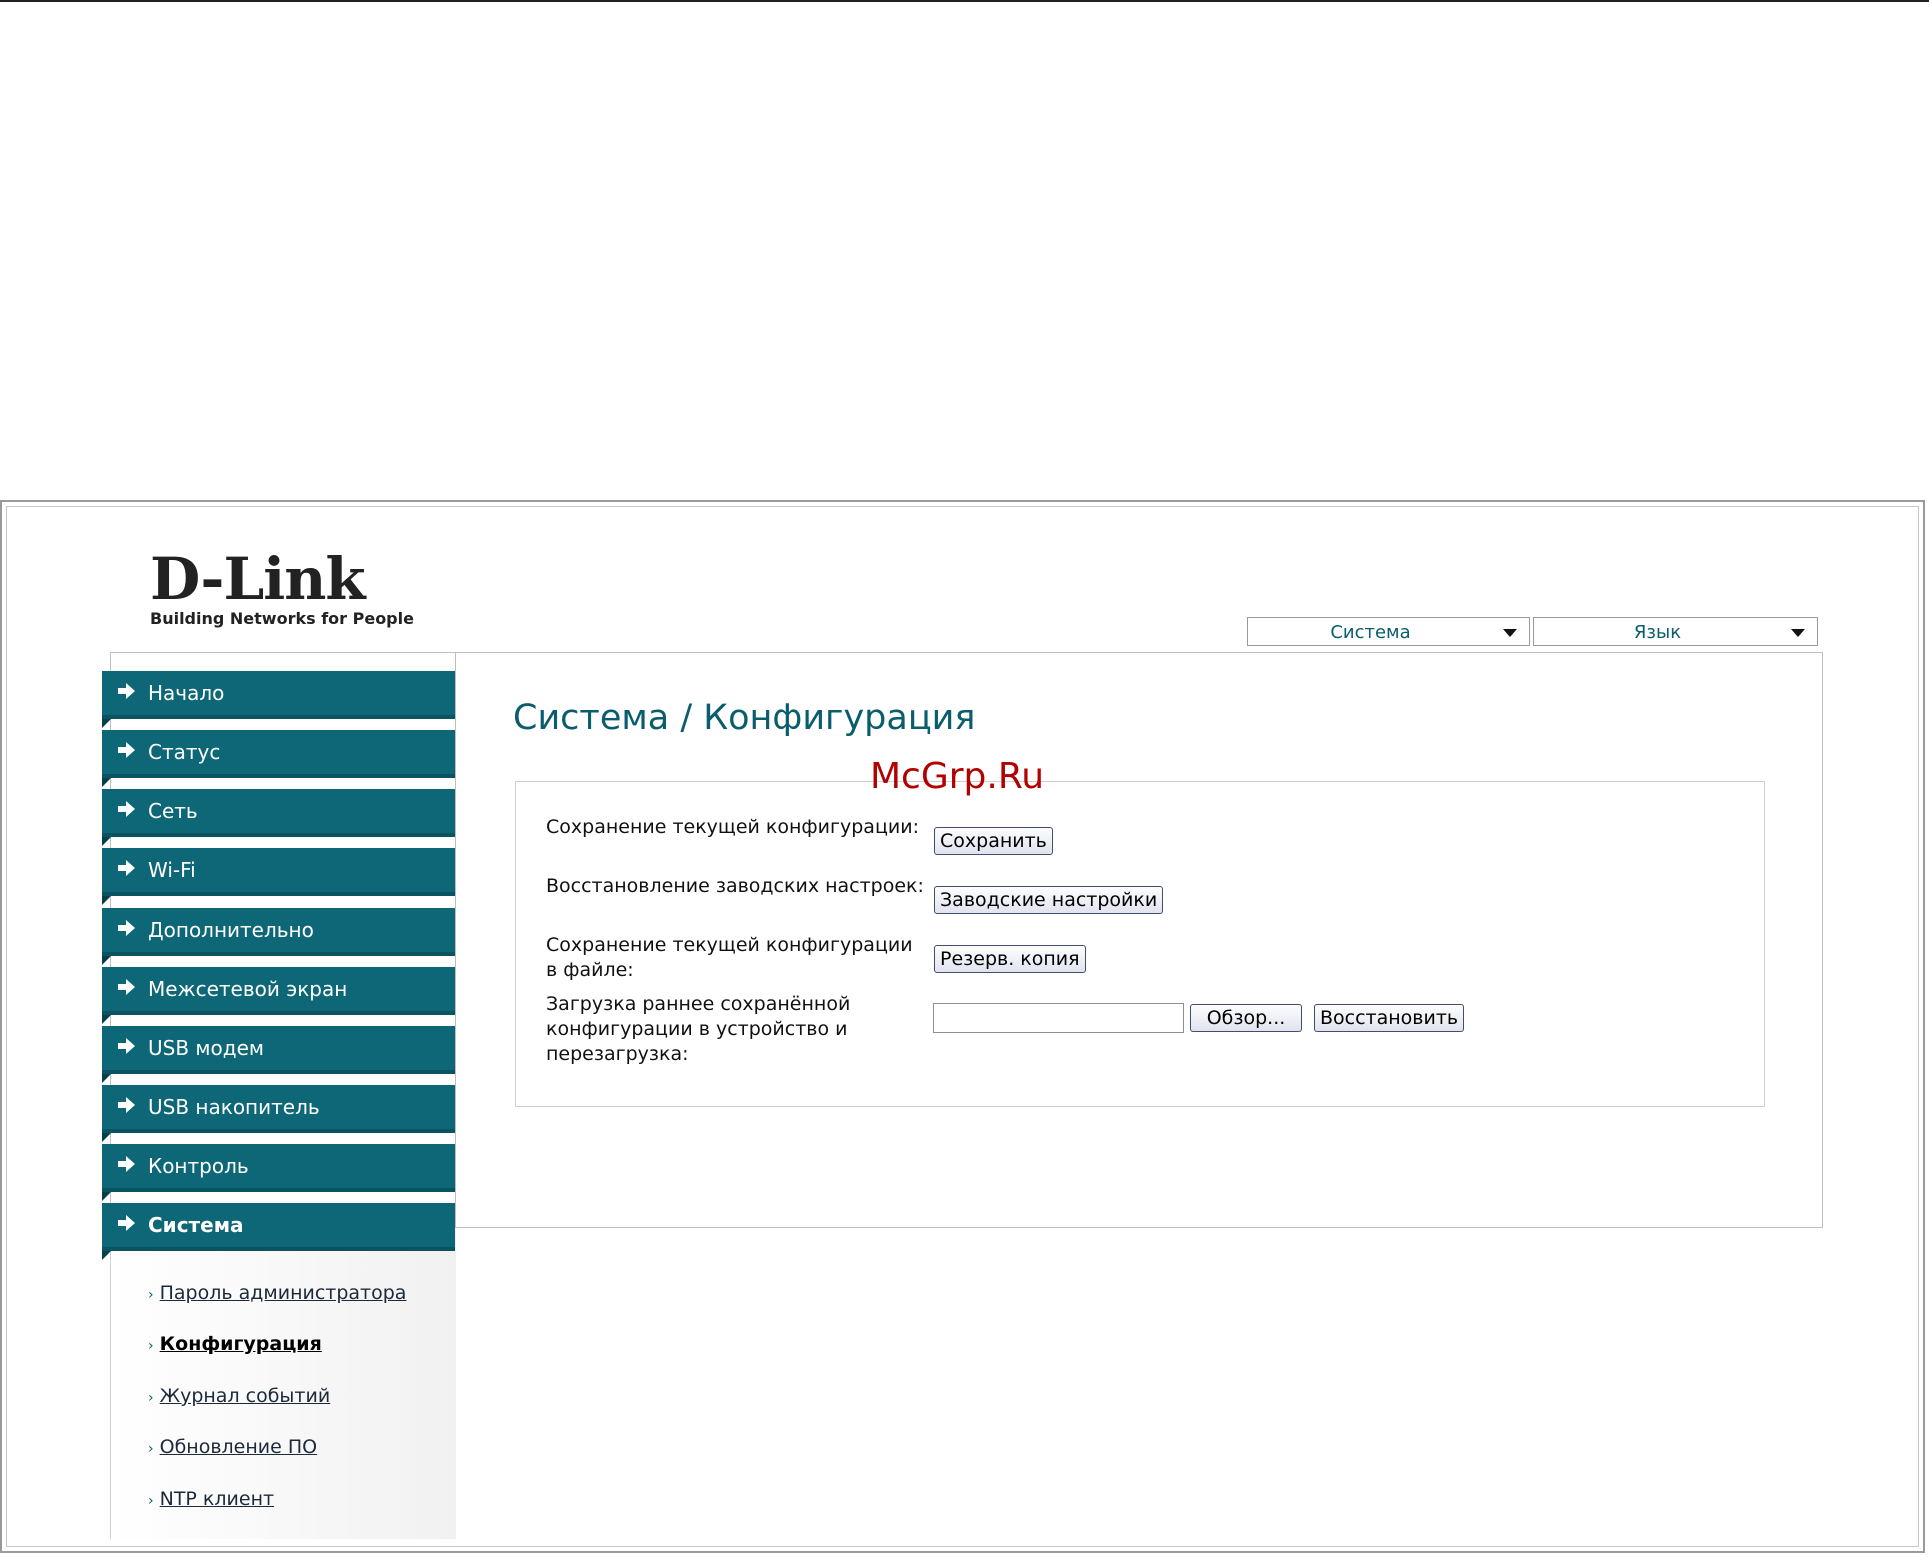 The height and width of the screenshot is (1557, 1929). Describe the element at coordinates (239, 1396) in the screenshot. I see `submenu-item-event-log: › Журнал событий` at that location.